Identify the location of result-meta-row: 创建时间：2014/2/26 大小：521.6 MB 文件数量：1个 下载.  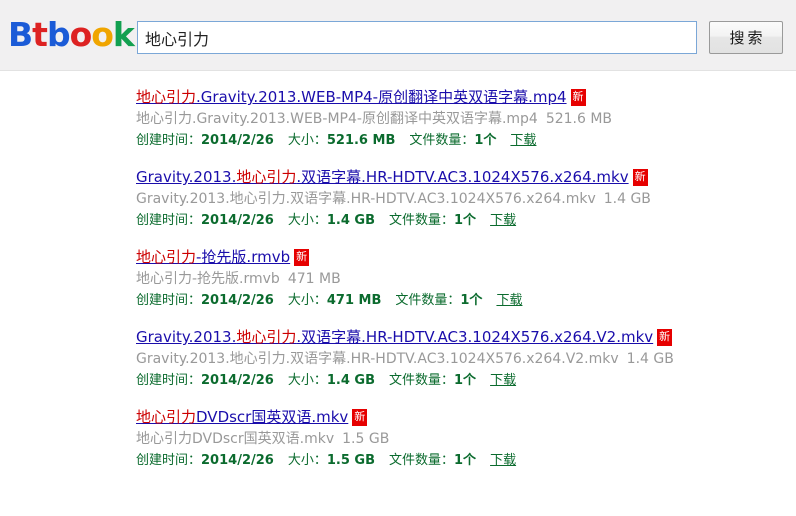
(466, 140).